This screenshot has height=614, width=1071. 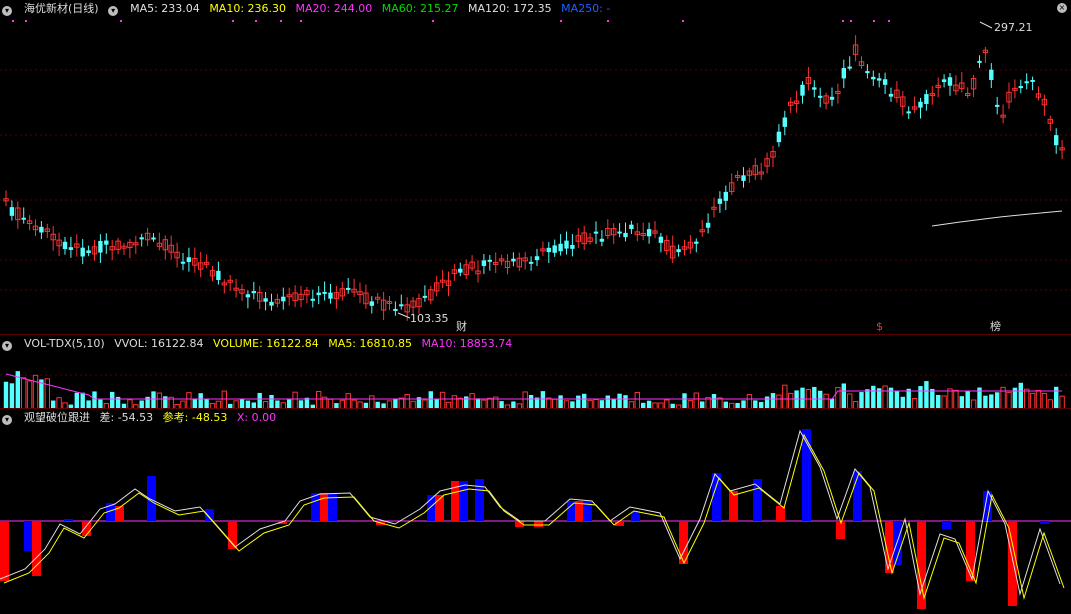 What do you see at coordinates (159, 343) in the screenshot?
I see `vvol-value: VVOL: 16122.84` at bounding box center [159, 343].